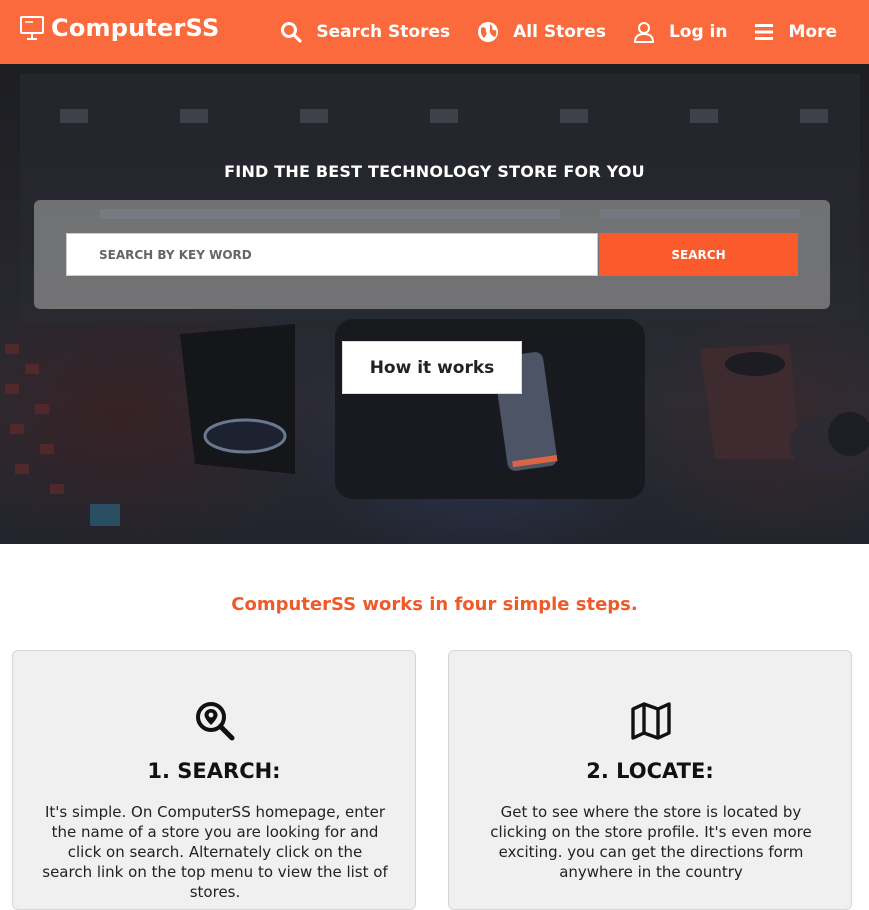 This screenshot has width=869, height=910. I want to click on nav-search-stores: Search Stores, so click(365, 32).